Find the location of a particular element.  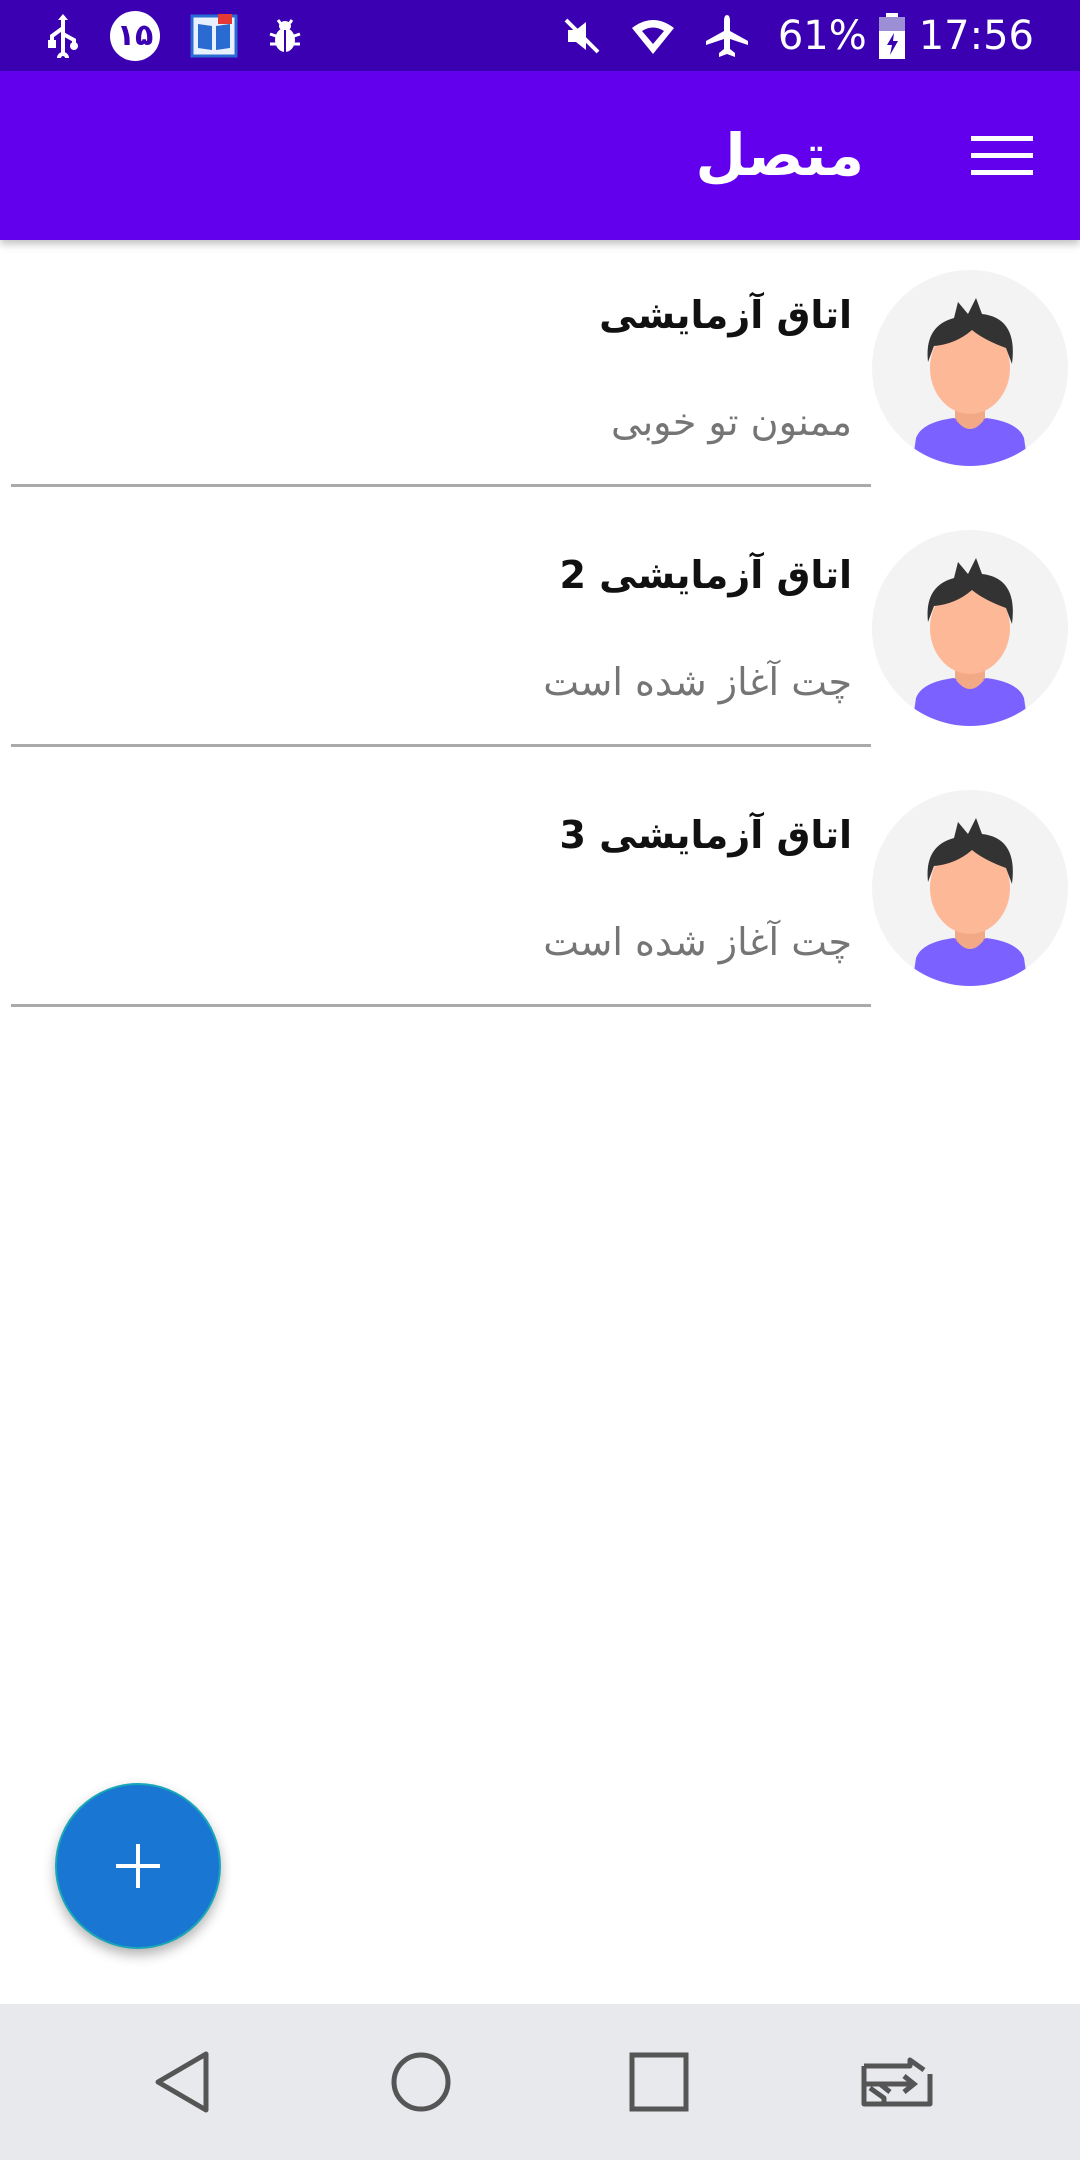

chat-title: اتاق آزمایشی 3 is located at coordinates (705, 835).